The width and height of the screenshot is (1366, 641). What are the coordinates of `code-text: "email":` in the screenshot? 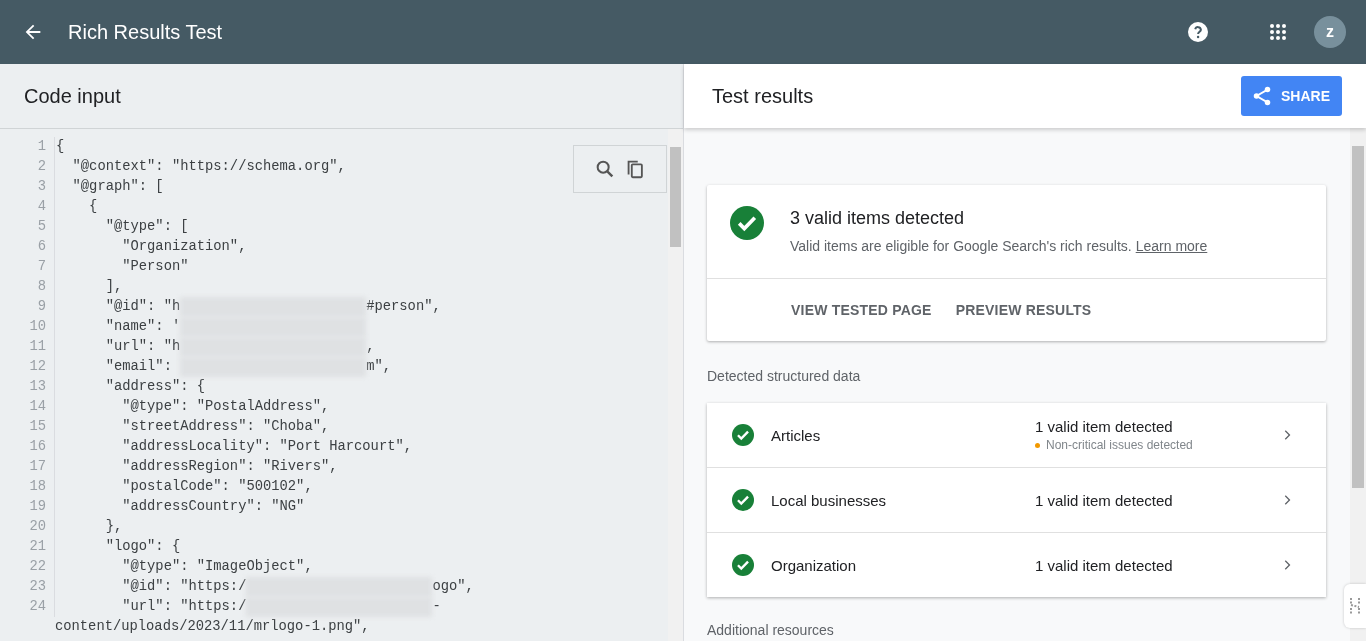 It's located at (138, 367).